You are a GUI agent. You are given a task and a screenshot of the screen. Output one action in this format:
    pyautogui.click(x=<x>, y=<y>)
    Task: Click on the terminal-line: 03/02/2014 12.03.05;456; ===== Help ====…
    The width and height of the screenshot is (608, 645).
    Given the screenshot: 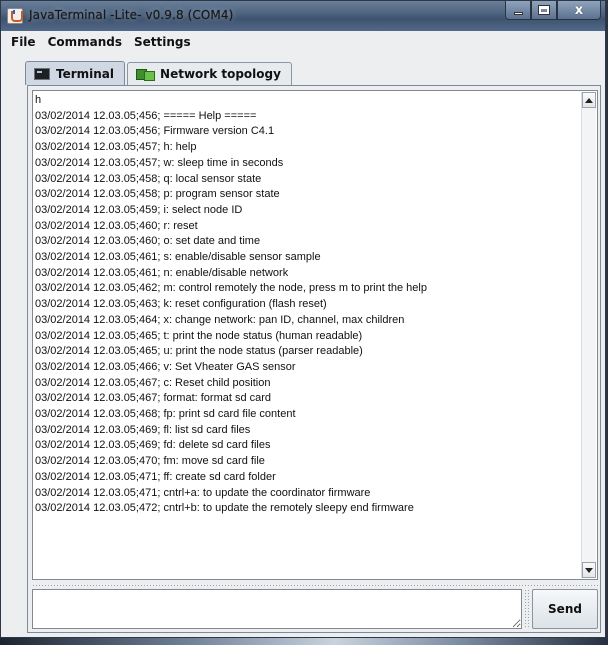 What is the action you would take?
    pyautogui.click(x=146, y=115)
    